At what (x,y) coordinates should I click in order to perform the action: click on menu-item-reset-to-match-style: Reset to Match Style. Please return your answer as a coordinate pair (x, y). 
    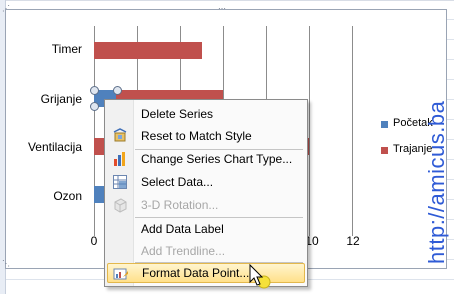
    Looking at the image, I should click on (205, 136).